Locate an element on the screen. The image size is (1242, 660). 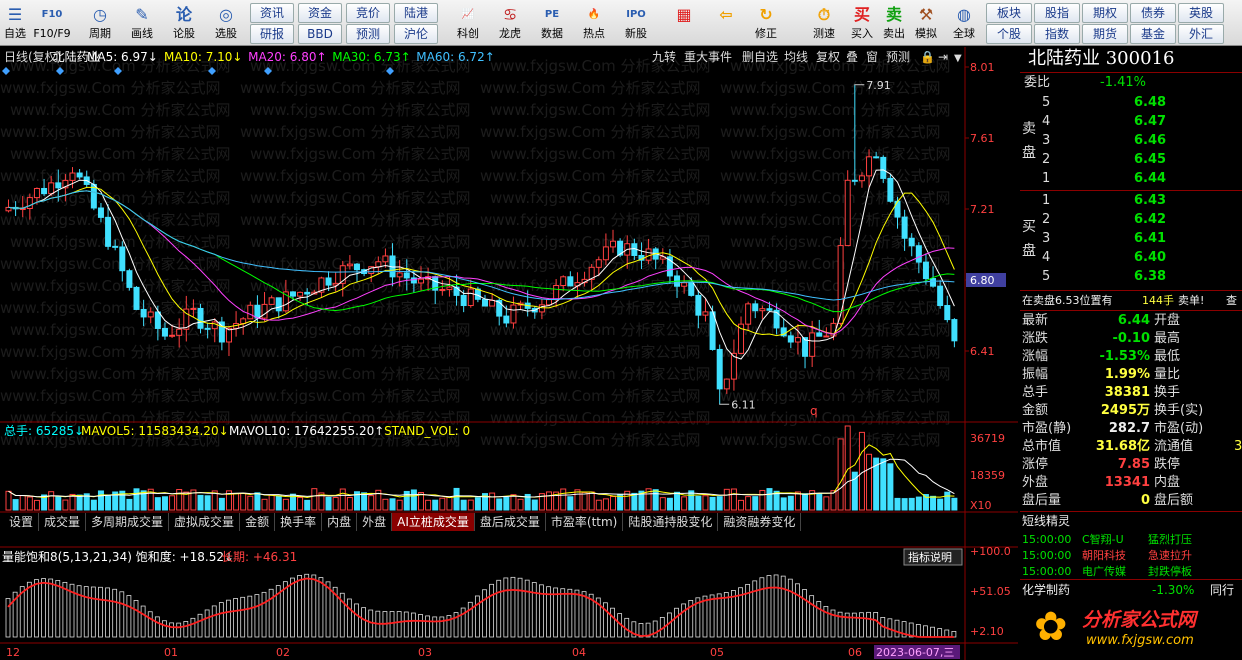
toolbar-small-button: 债券 is located at coordinates (1153, 13).